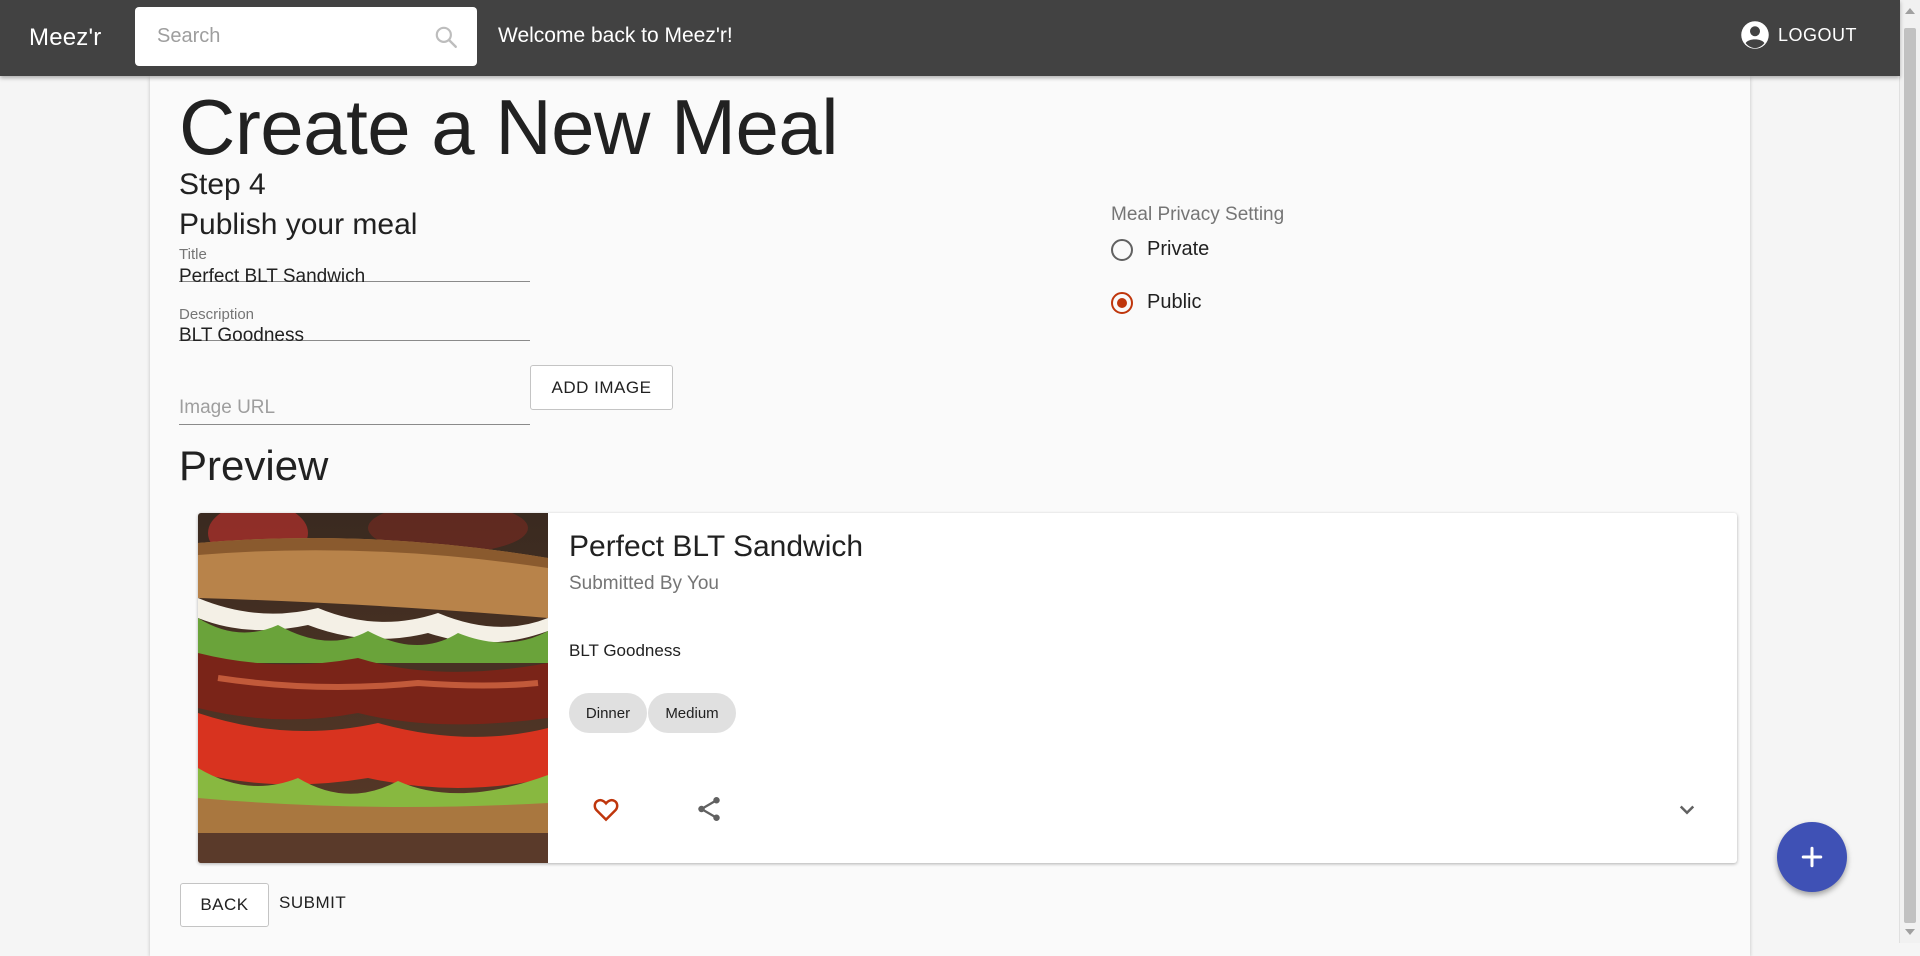 This screenshot has width=1920, height=956. What do you see at coordinates (446, 37) in the screenshot?
I see `search-icon` at bounding box center [446, 37].